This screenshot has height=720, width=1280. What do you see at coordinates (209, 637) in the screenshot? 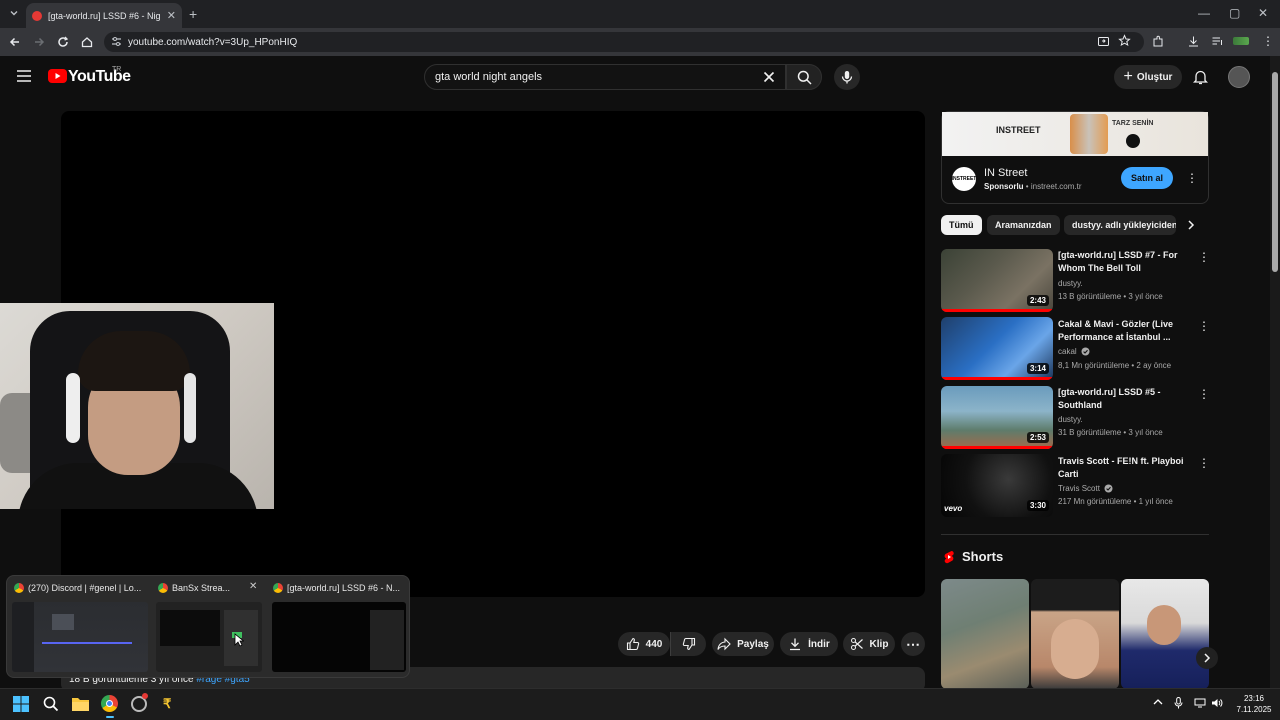
I see `preview-thumb-stream` at bounding box center [209, 637].